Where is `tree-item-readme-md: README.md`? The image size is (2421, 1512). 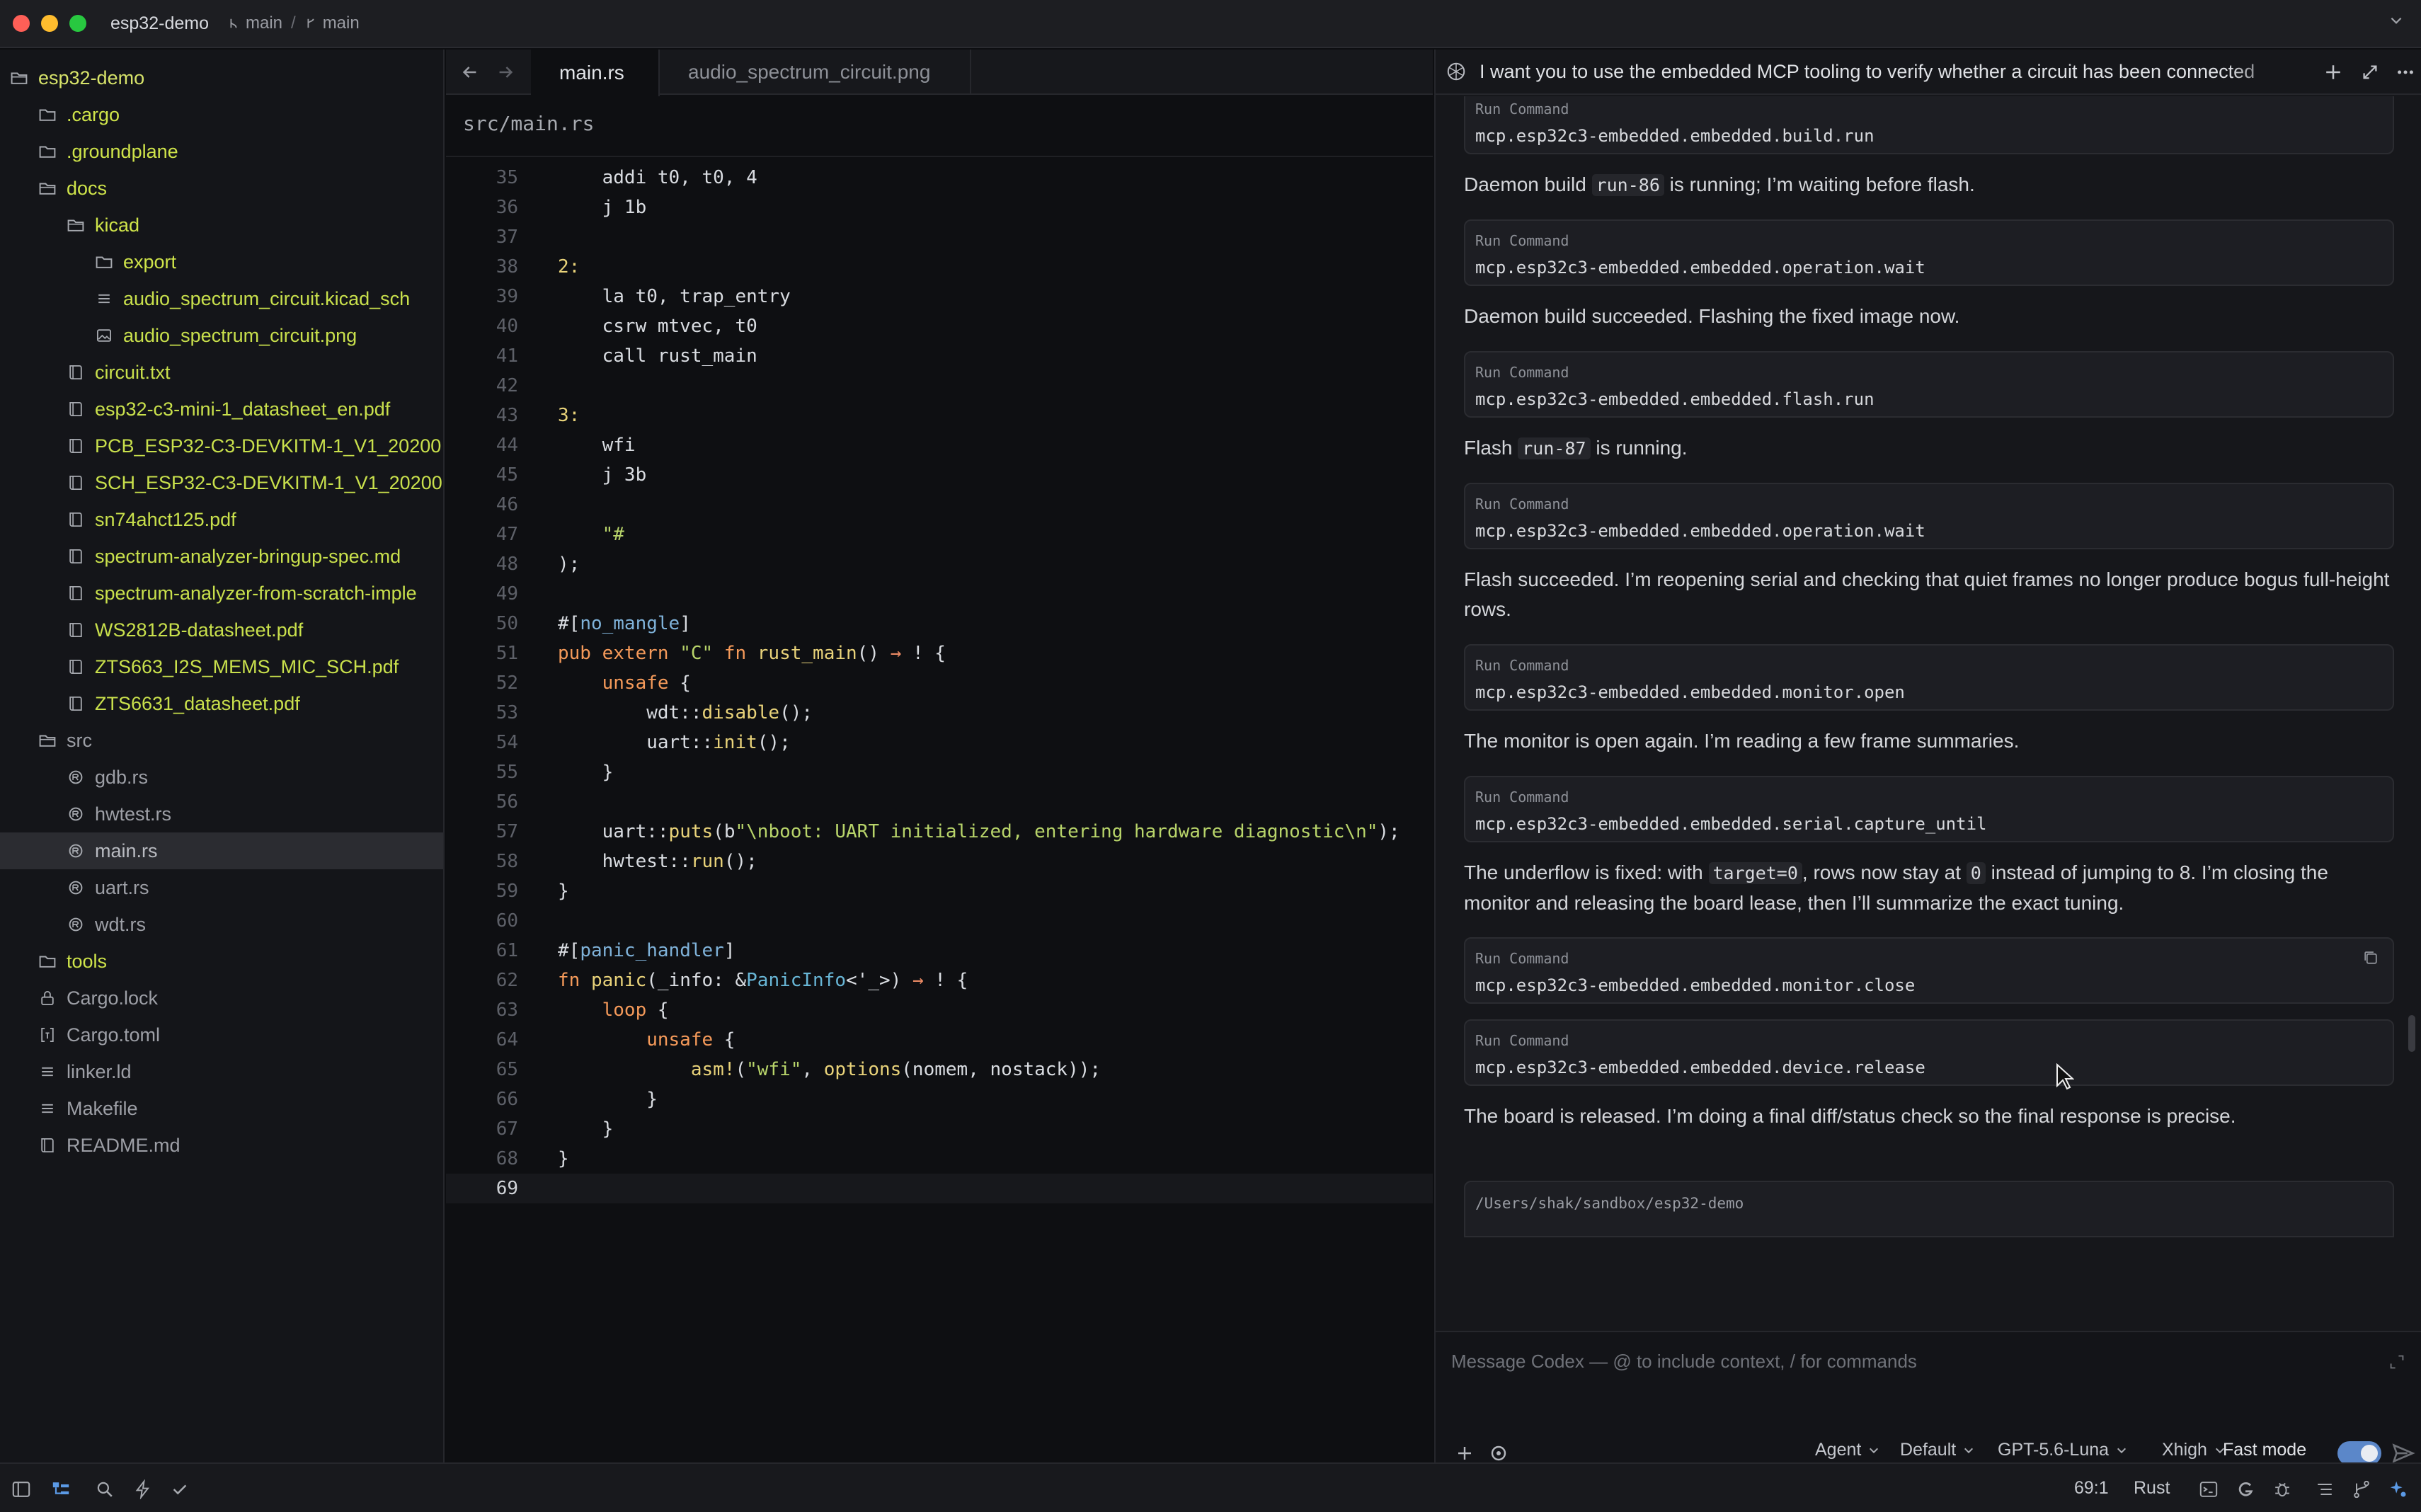 tree-item-readme-md: README.md is located at coordinates (222, 1145).